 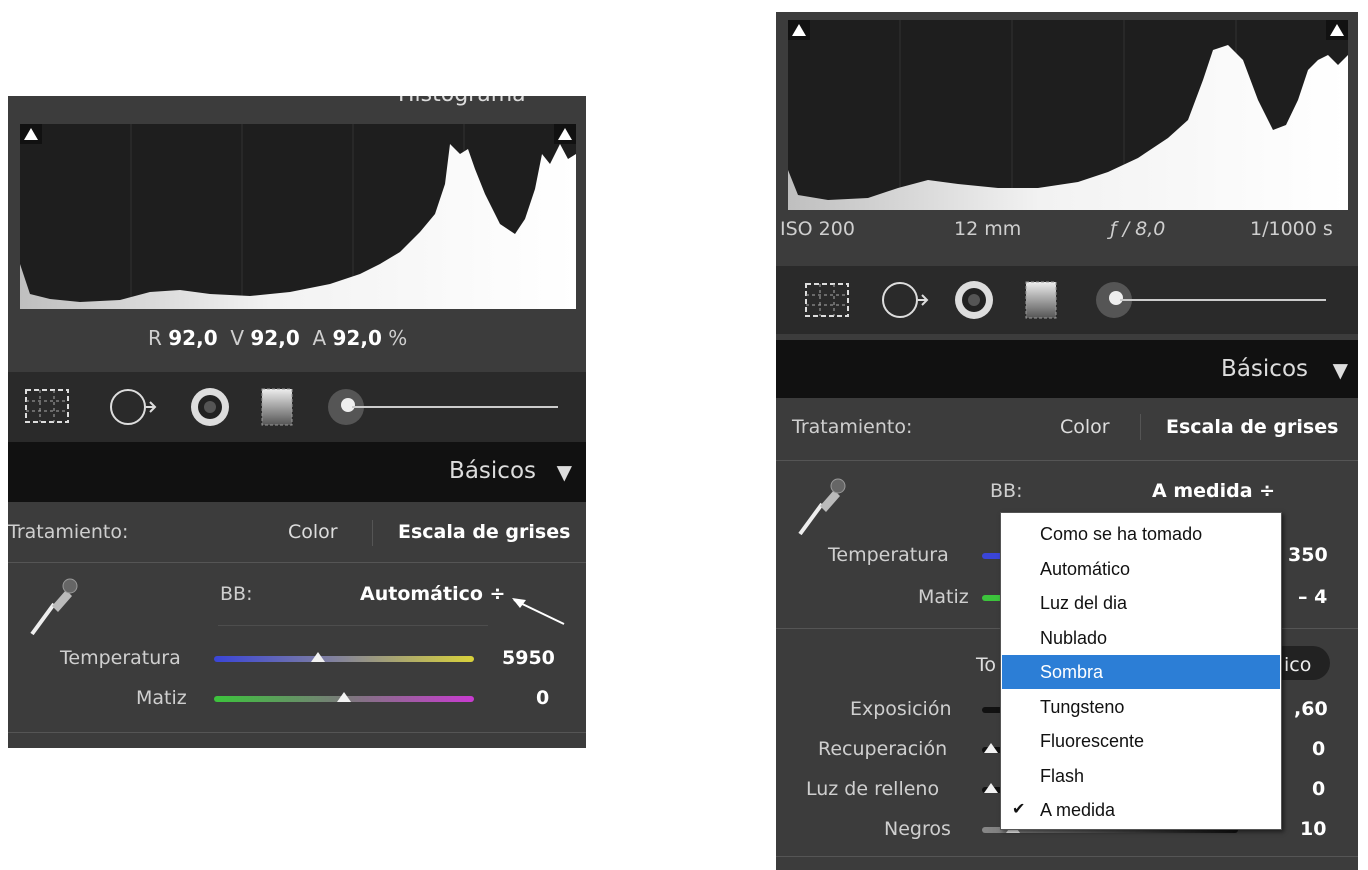 What do you see at coordinates (1078, 810) in the screenshot?
I see `wb-menu-item-label: A medida` at bounding box center [1078, 810].